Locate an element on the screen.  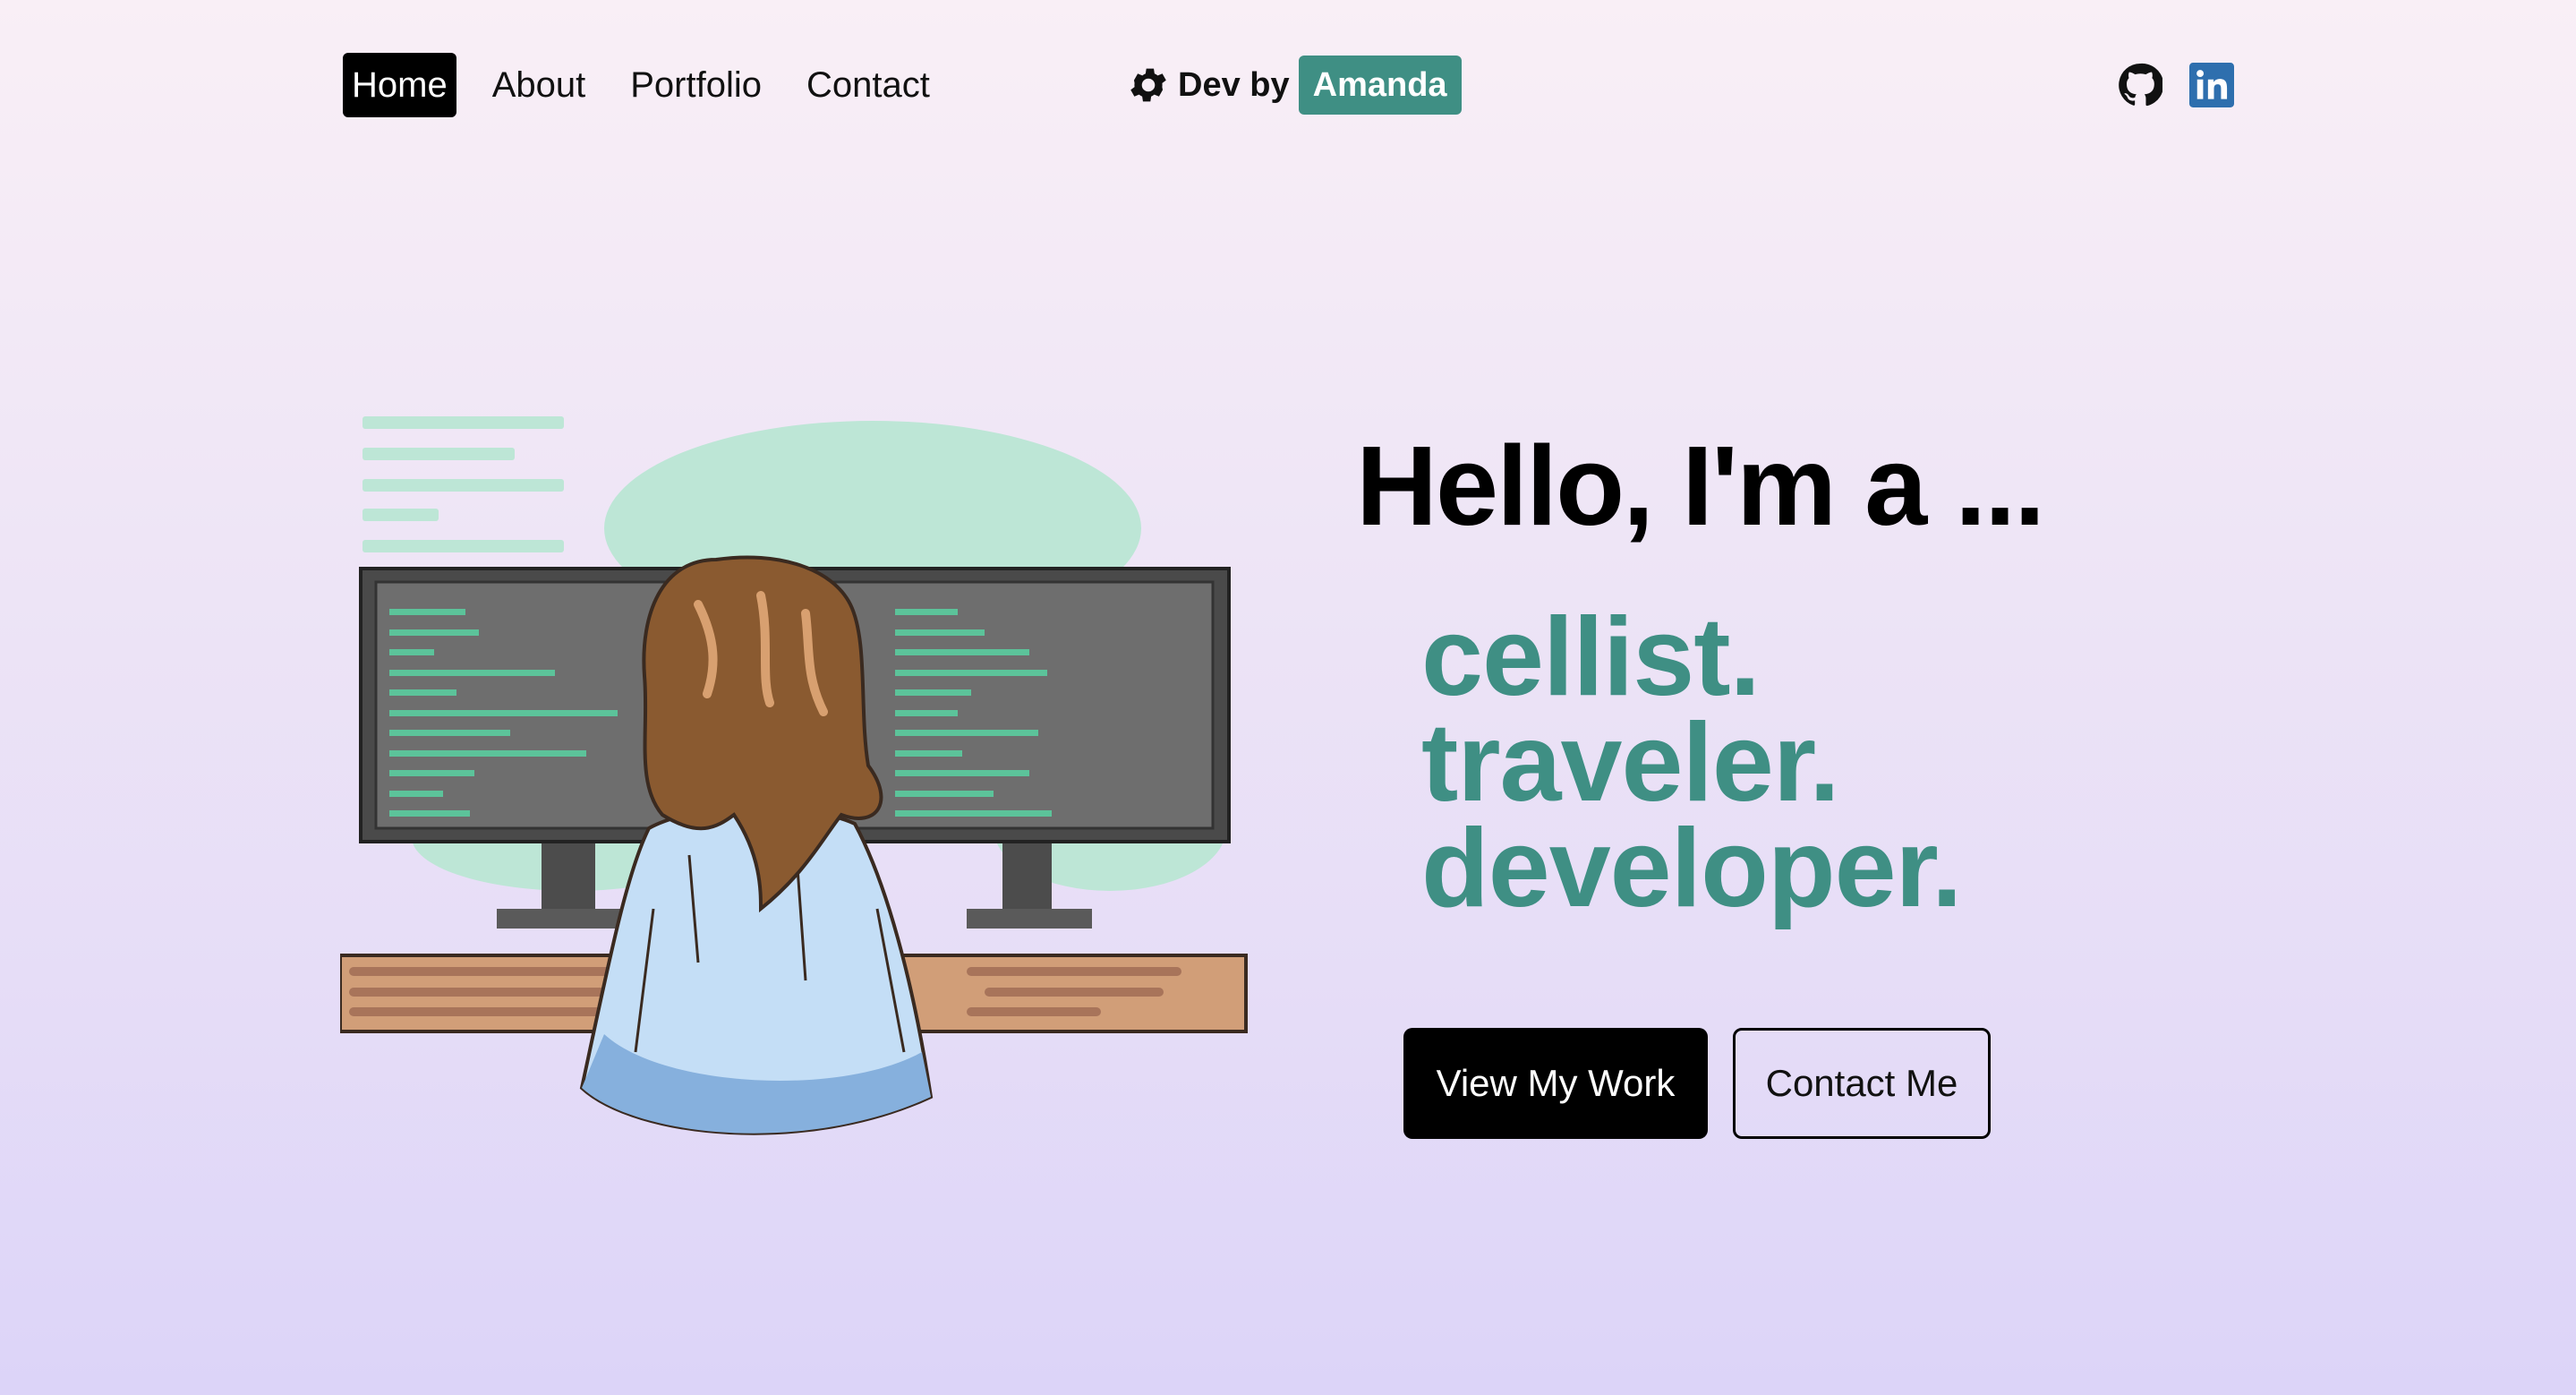
contact-me-button: Contact Me is located at coordinates (1862, 1083).